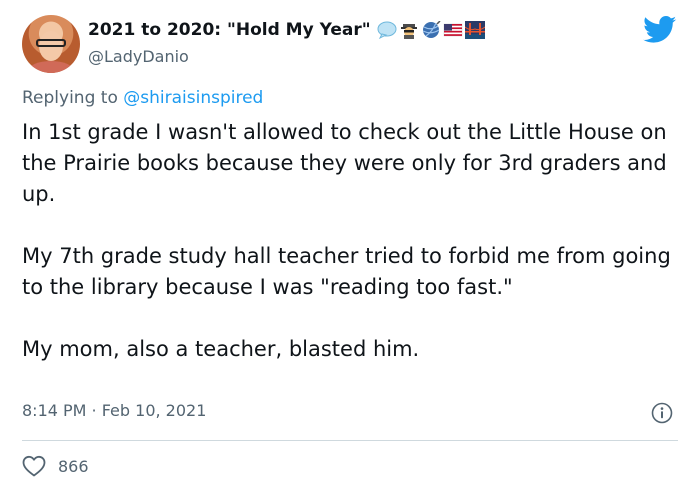 This screenshot has width=700, height=494. I want to click on like-count: 866, so click(73, 466).